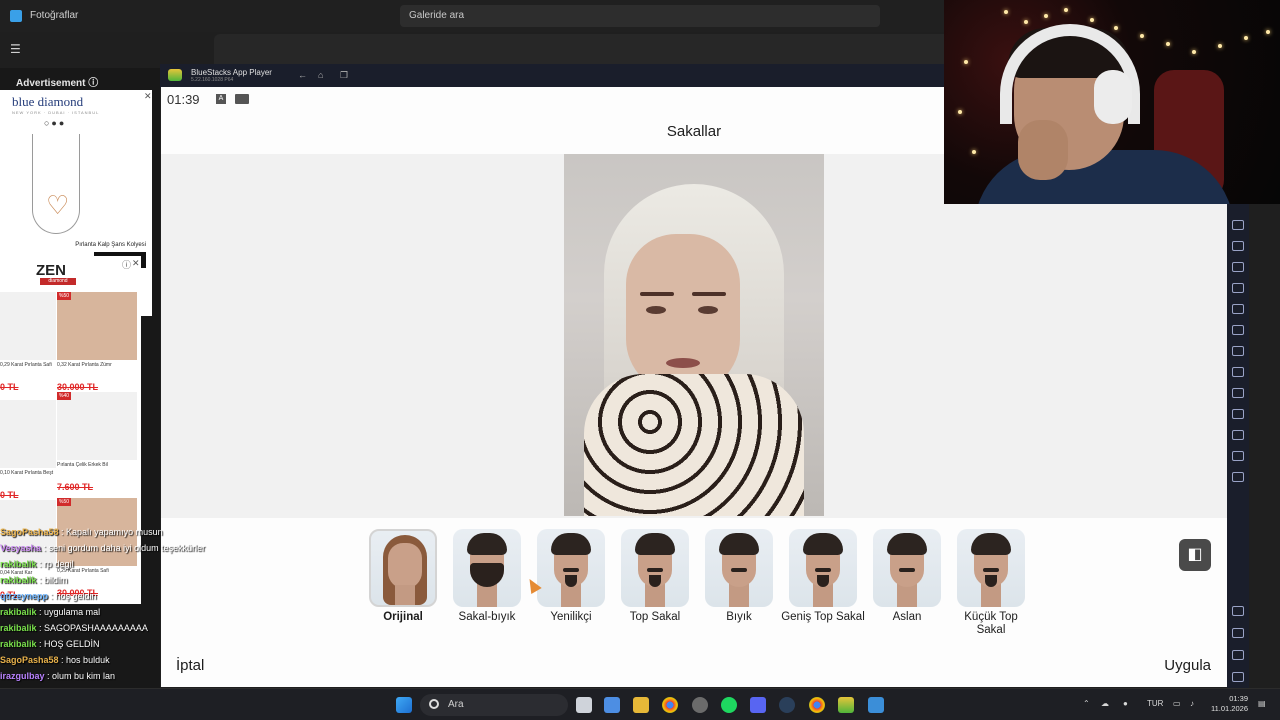  What do you see at coordinates (709, 294) in the screenshot?
I see `photo-brow-right` at bounding box center [709, 294].